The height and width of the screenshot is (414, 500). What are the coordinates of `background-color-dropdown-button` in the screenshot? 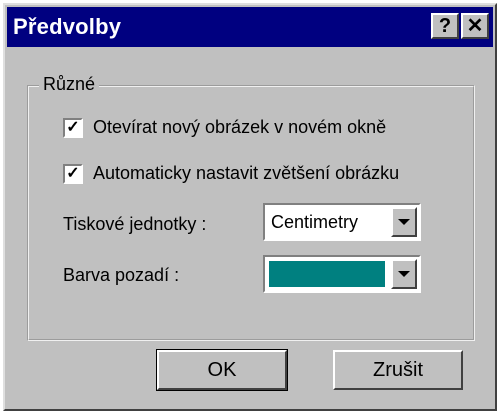 It's located at (404, 274).